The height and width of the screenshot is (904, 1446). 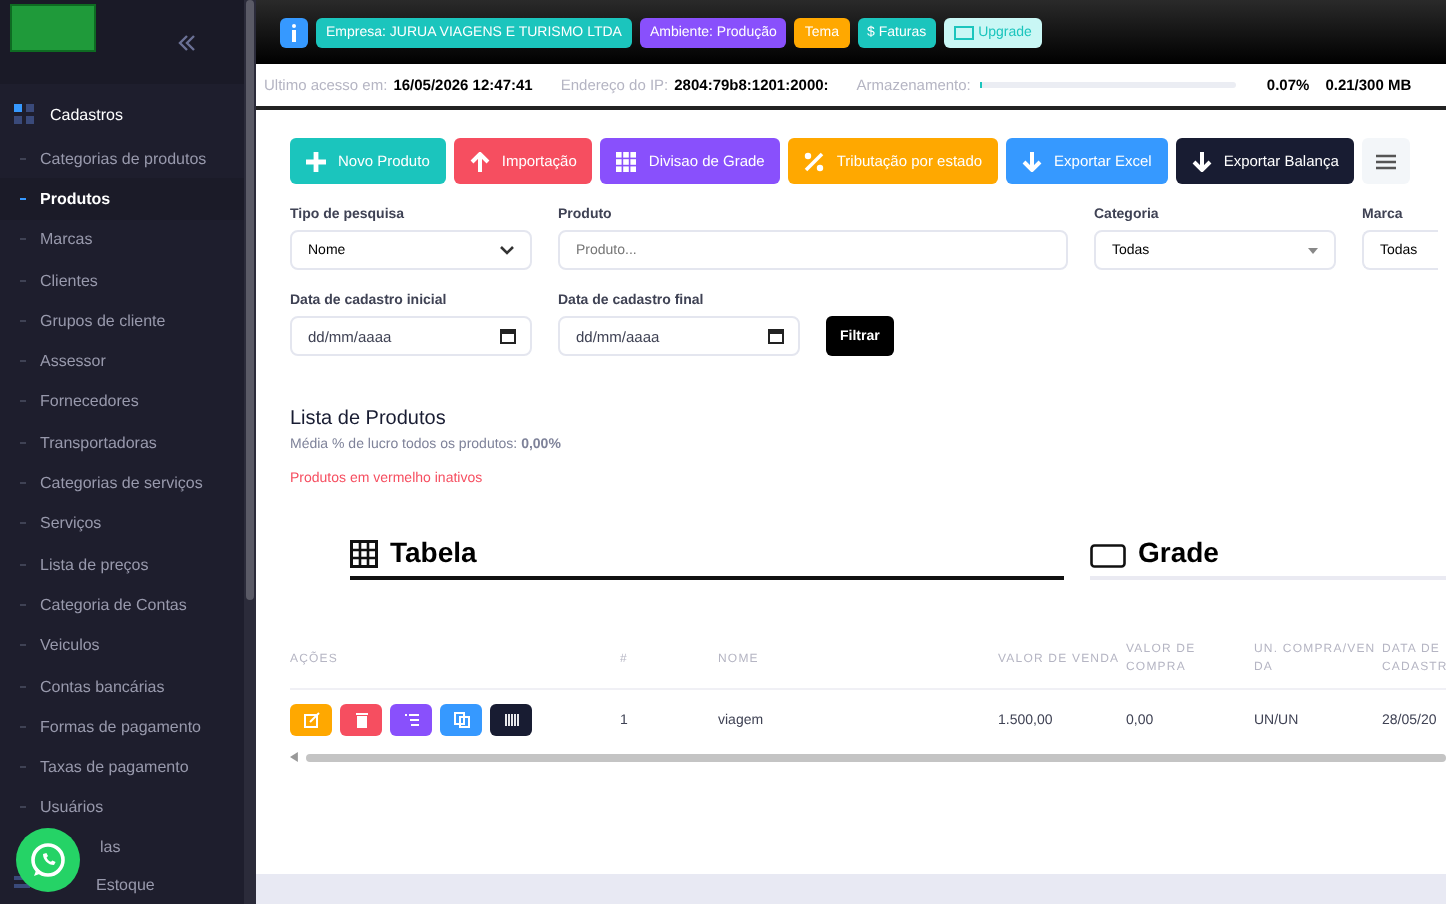 I want to click on collapse-icon, so click(x=187, y=42).